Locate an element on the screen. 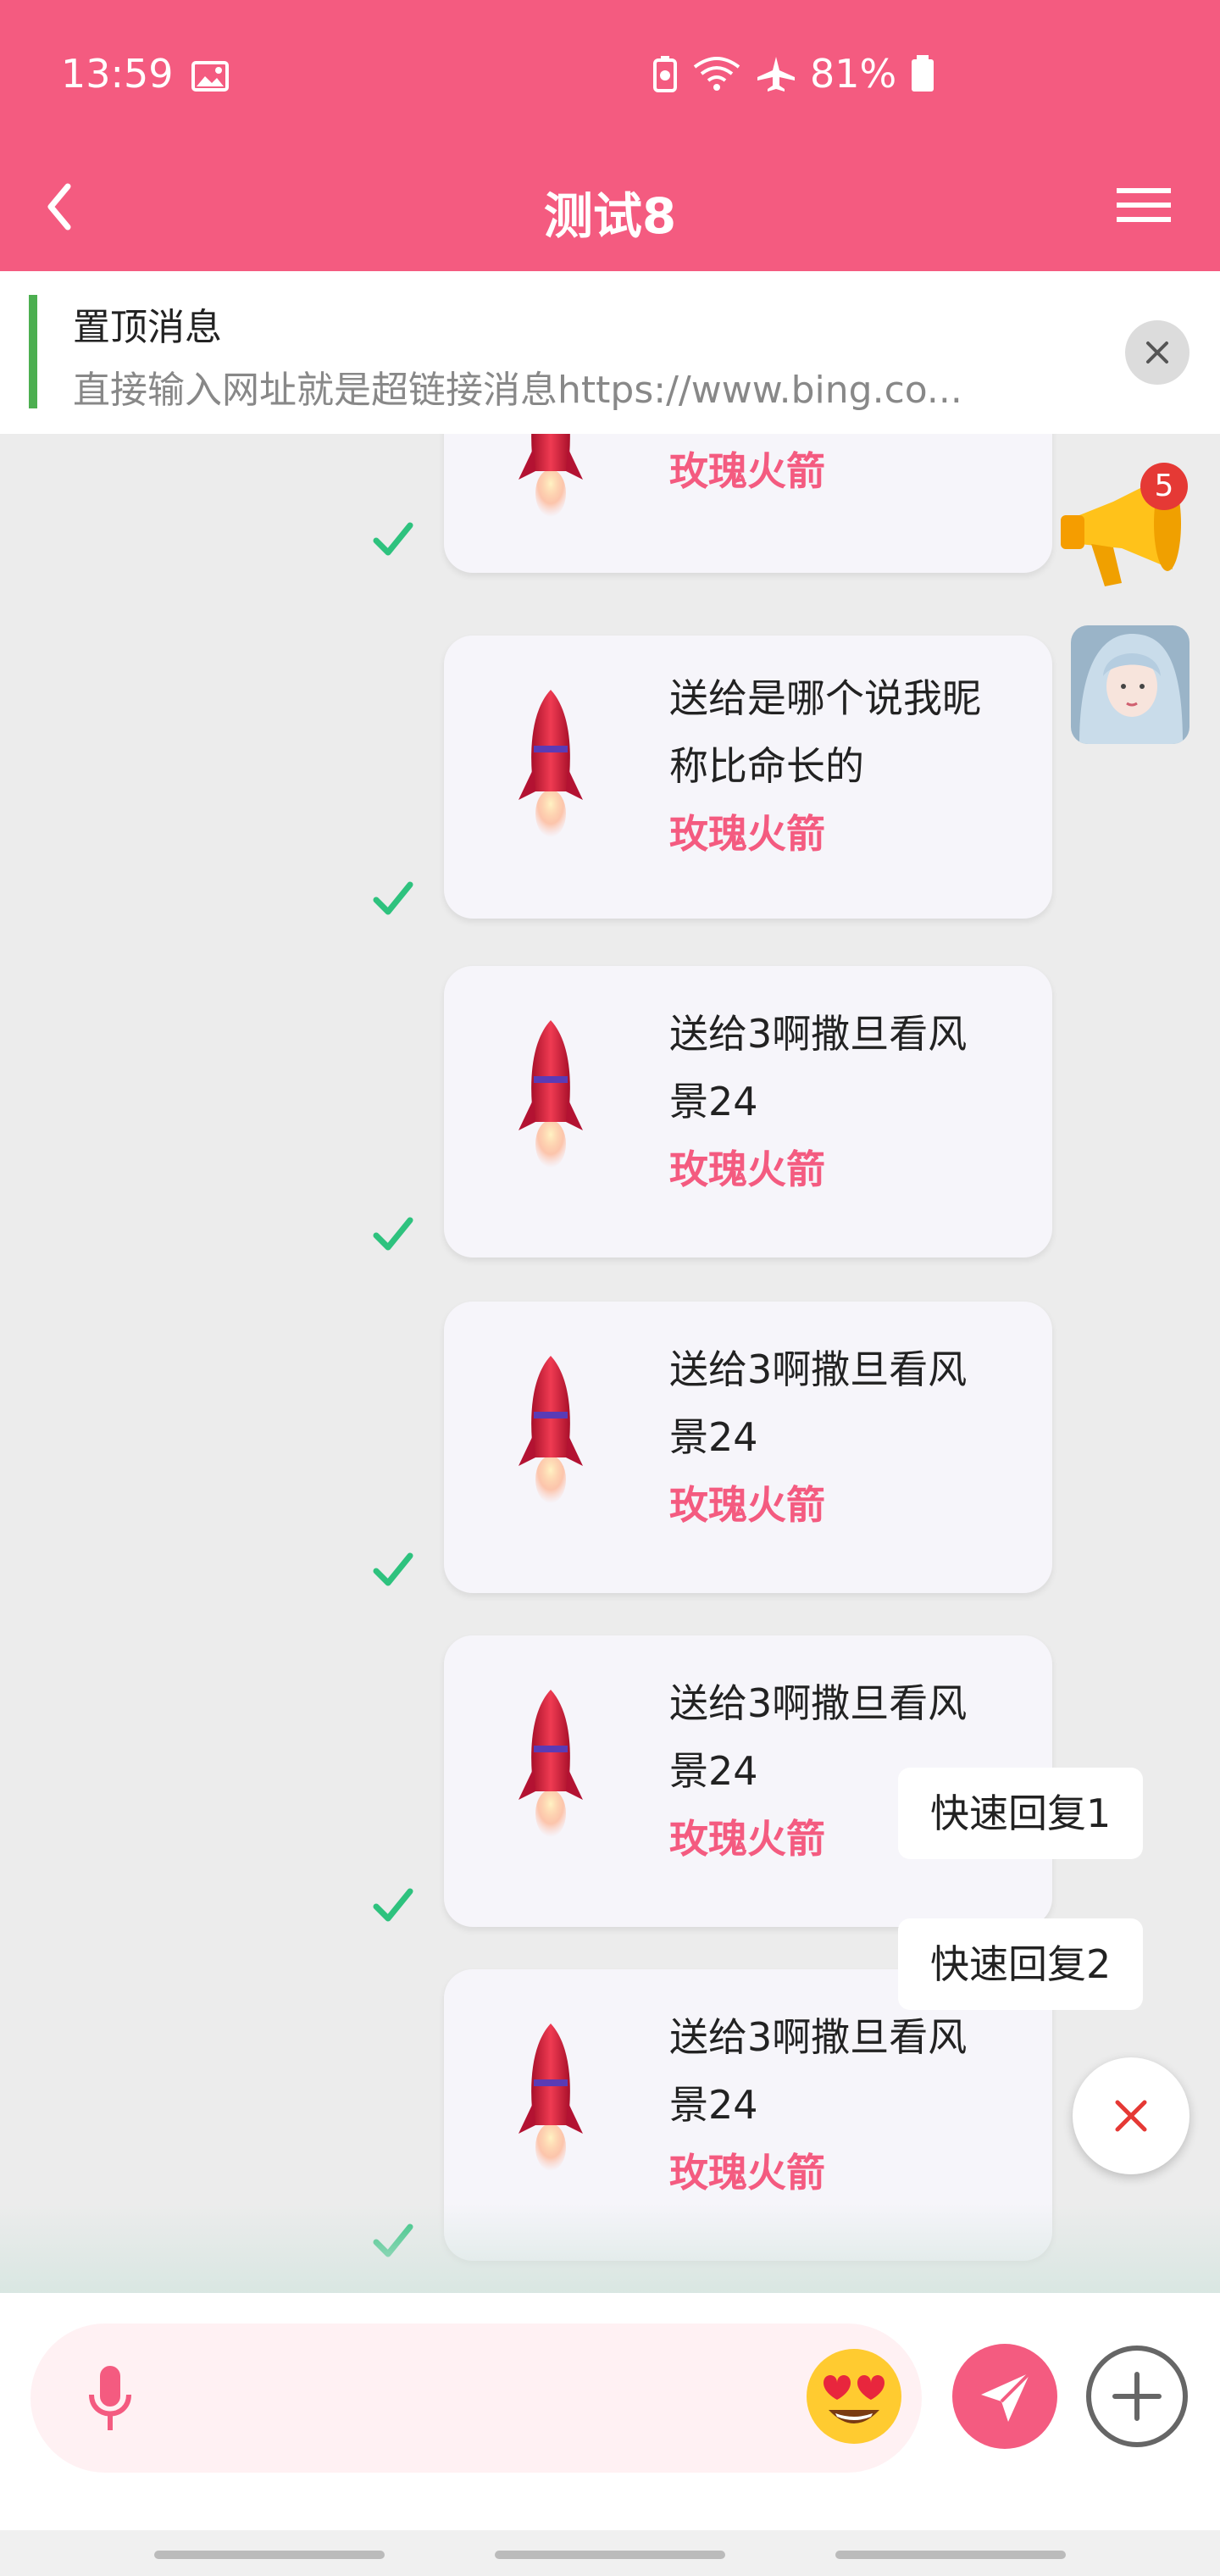 The width and height of the screenshot is (1220, 2576). battery-saver-icon is located at coordinates (665, 74).